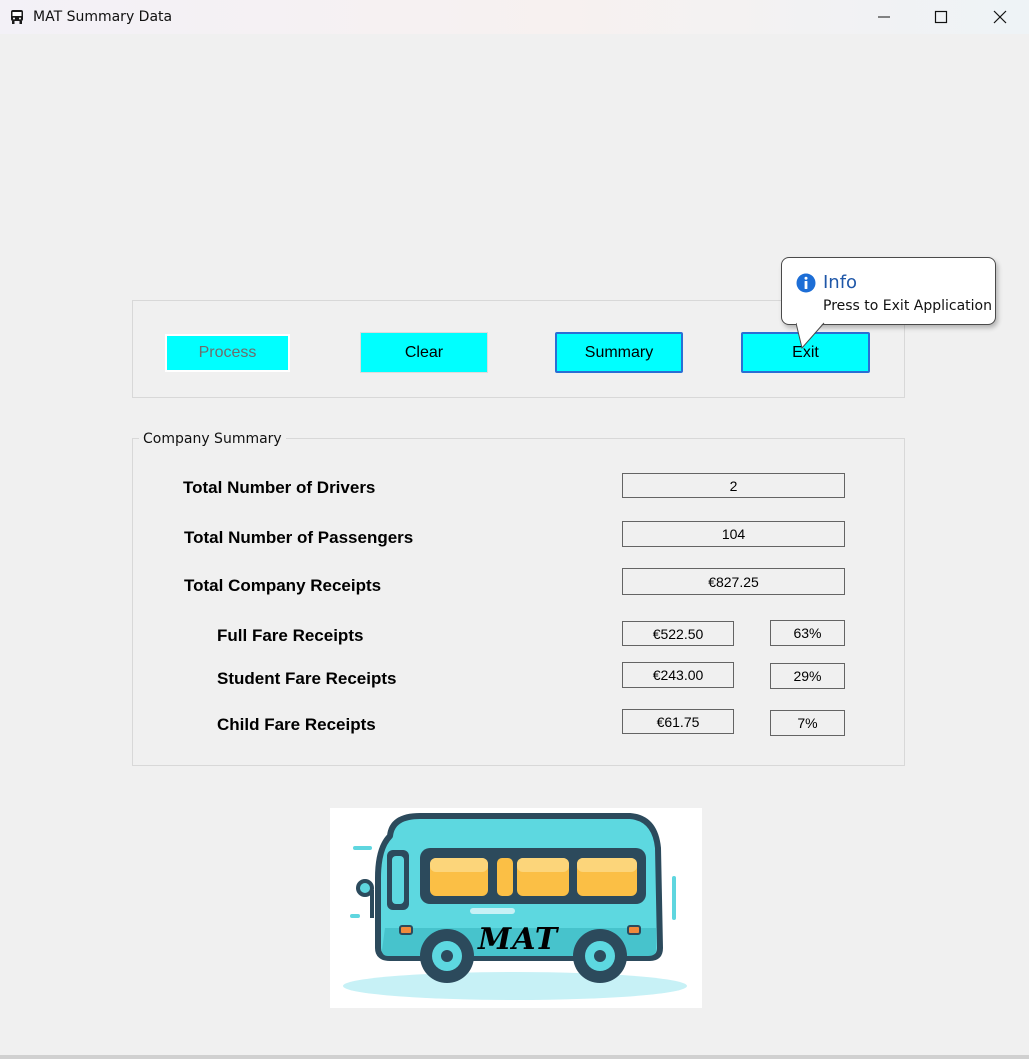  Describe the element at coordinates (733, 534) in the screenshot. I see `total-passengers-value: 104` at that location.